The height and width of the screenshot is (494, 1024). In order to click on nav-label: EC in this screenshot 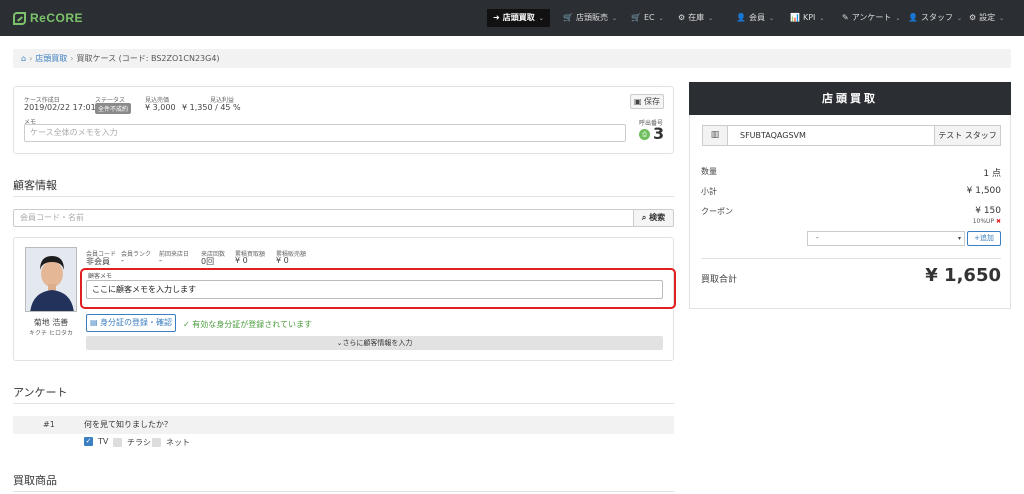, I will do `click(649, 17)`.